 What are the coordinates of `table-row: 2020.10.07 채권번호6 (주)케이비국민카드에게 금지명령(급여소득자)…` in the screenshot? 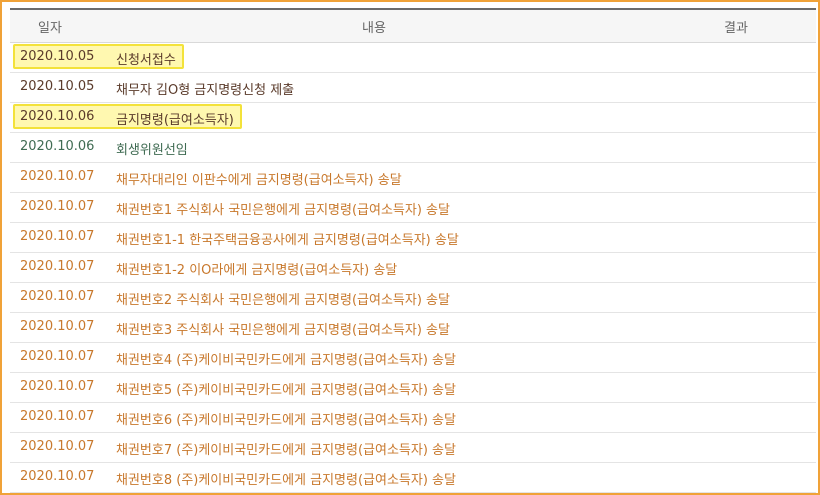 It's located at (413, 418).